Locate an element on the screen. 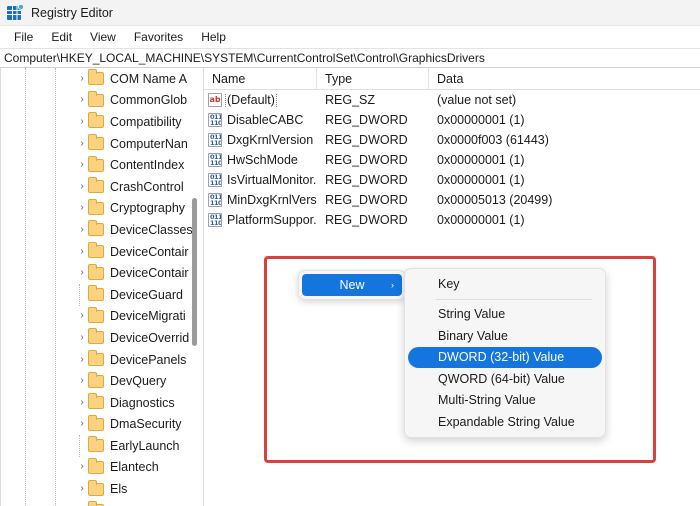  tree-item: › Diagnostics is located at coordinates (101, 403).